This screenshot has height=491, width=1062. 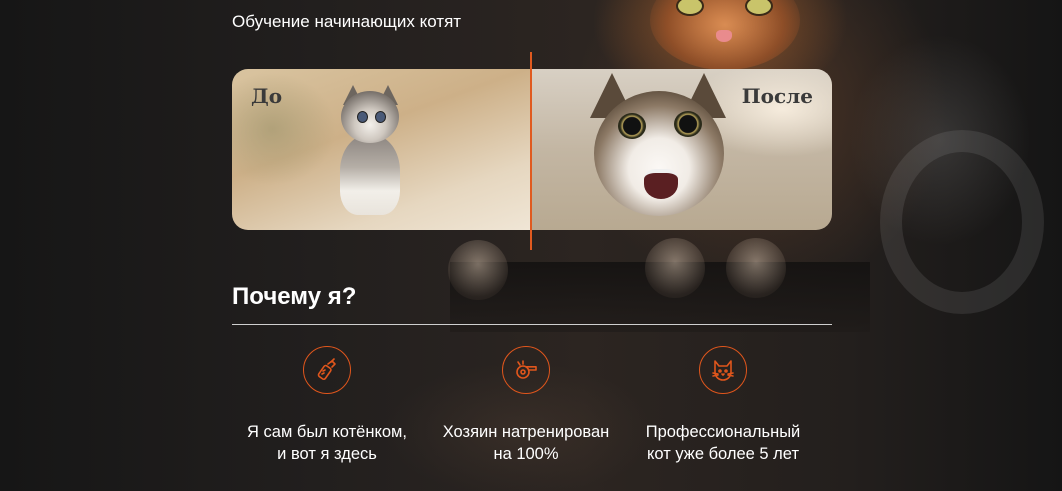 What do you see at coordinates (327, 405) in the screenshot?
I see `feature-item-kitten: Я сам был котёнком, и вот я здесь` at bounding box center [327, 405].